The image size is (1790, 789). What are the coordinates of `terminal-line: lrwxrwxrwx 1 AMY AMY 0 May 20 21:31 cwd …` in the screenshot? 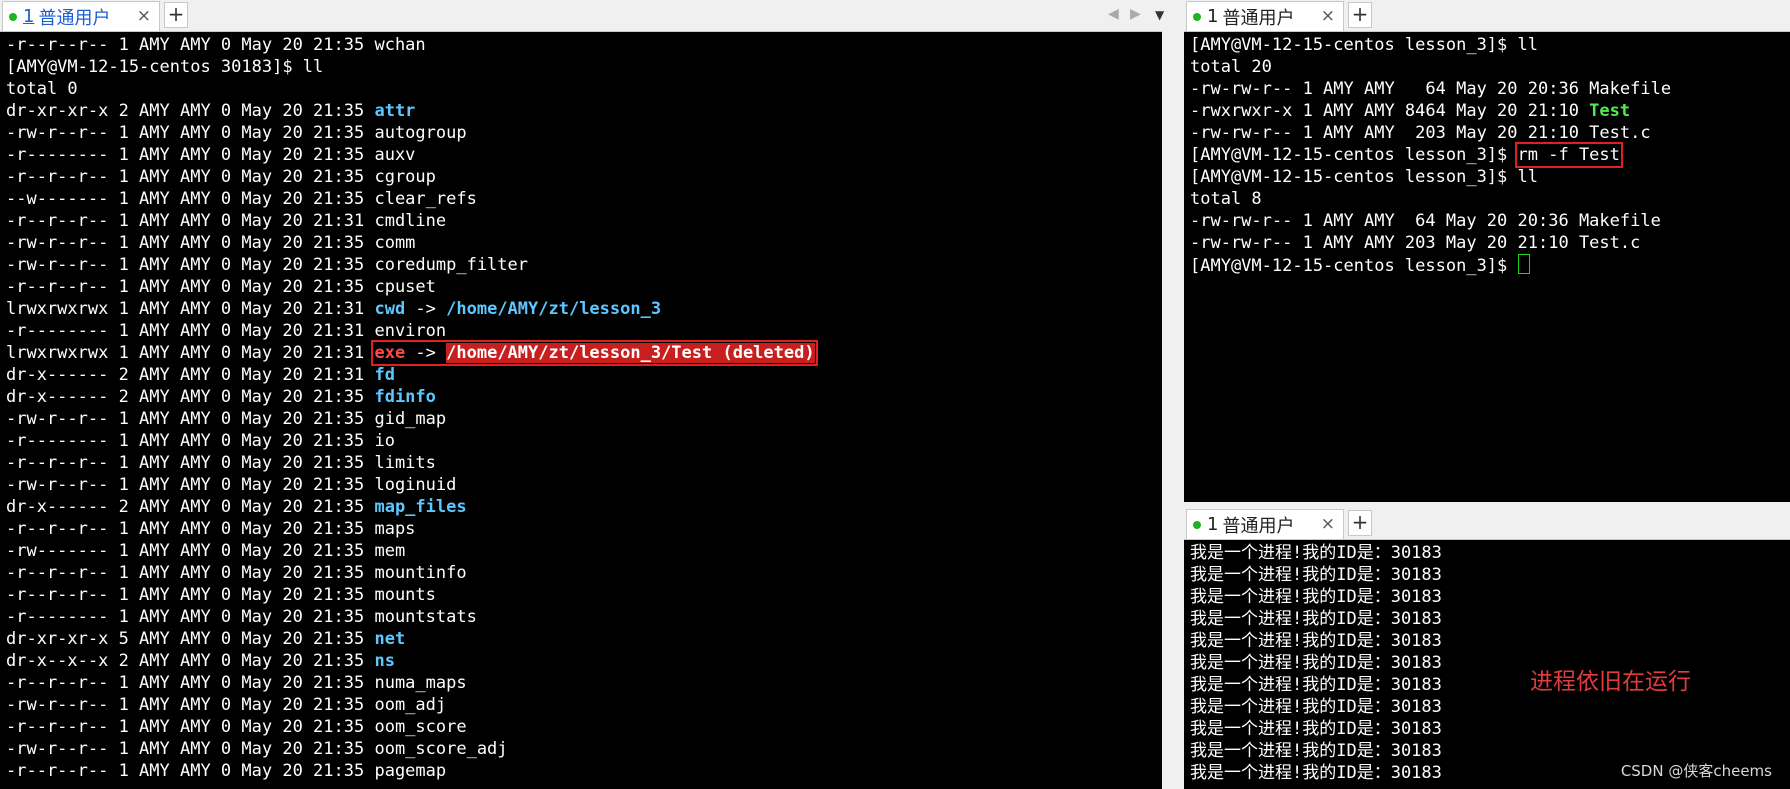 It's located at (581, 309).